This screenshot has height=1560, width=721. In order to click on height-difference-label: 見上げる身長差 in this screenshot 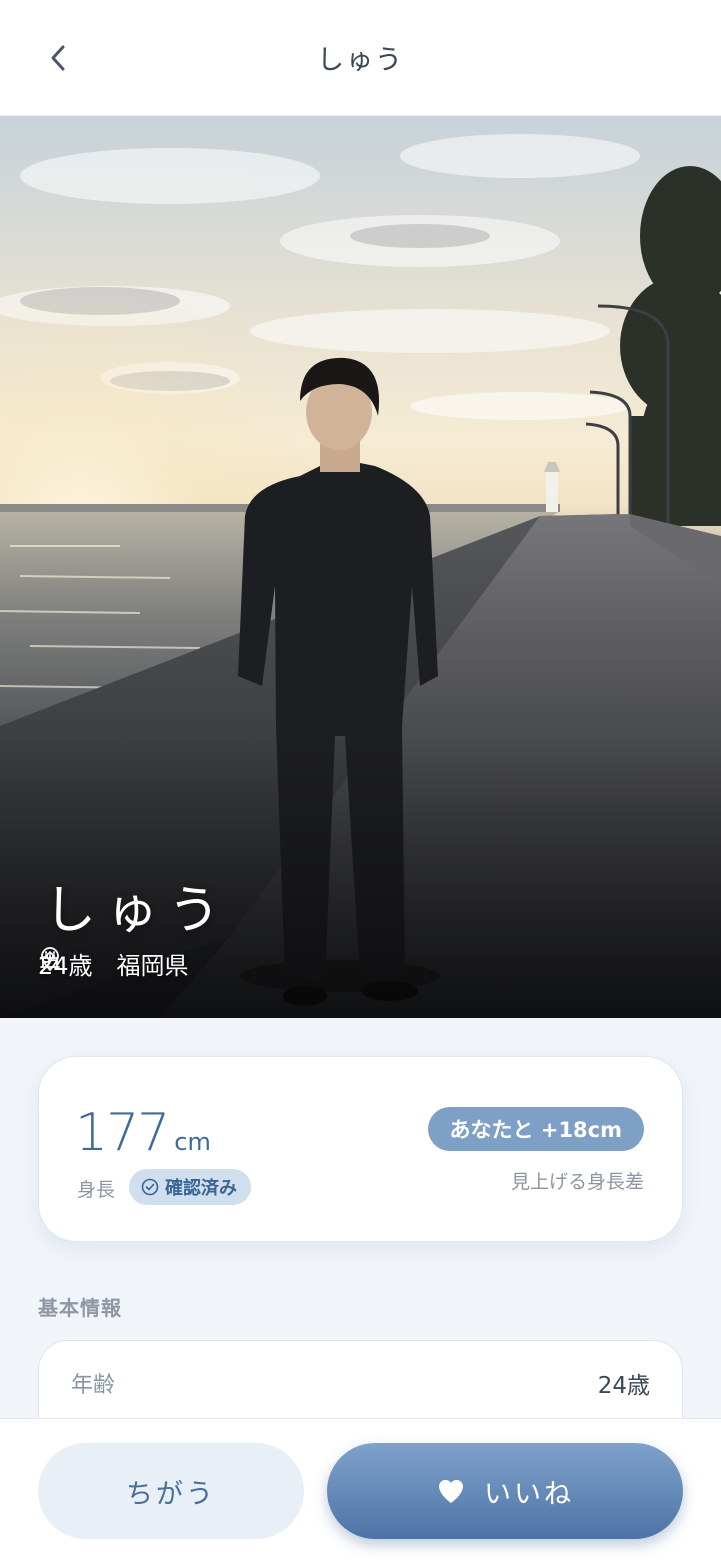, I will do `click(577, 1182)`.